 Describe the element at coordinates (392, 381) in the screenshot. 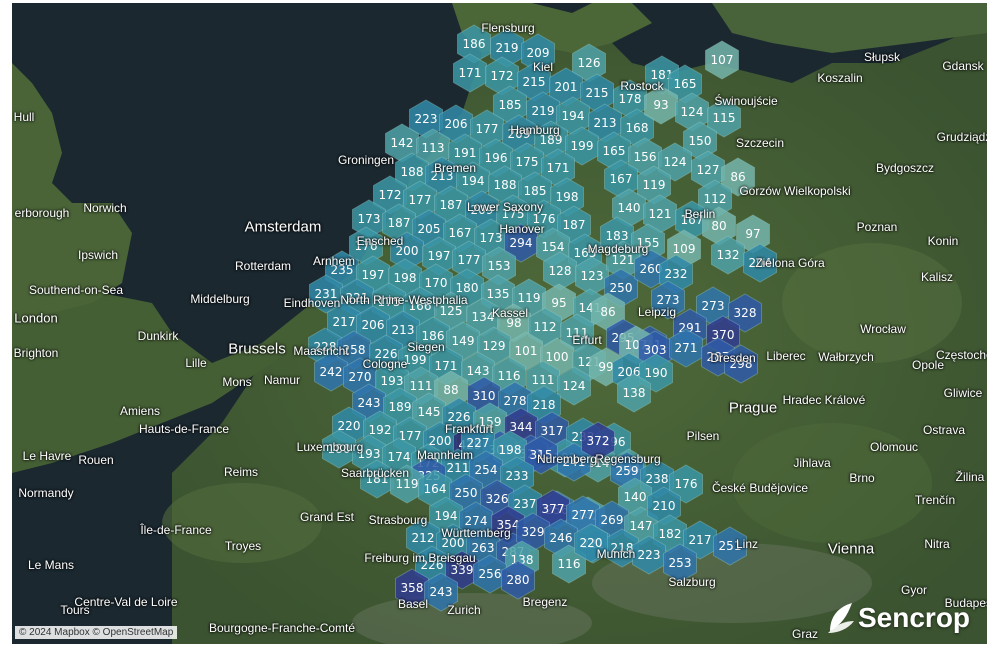

I see `hex-value-label: 193` at that location.